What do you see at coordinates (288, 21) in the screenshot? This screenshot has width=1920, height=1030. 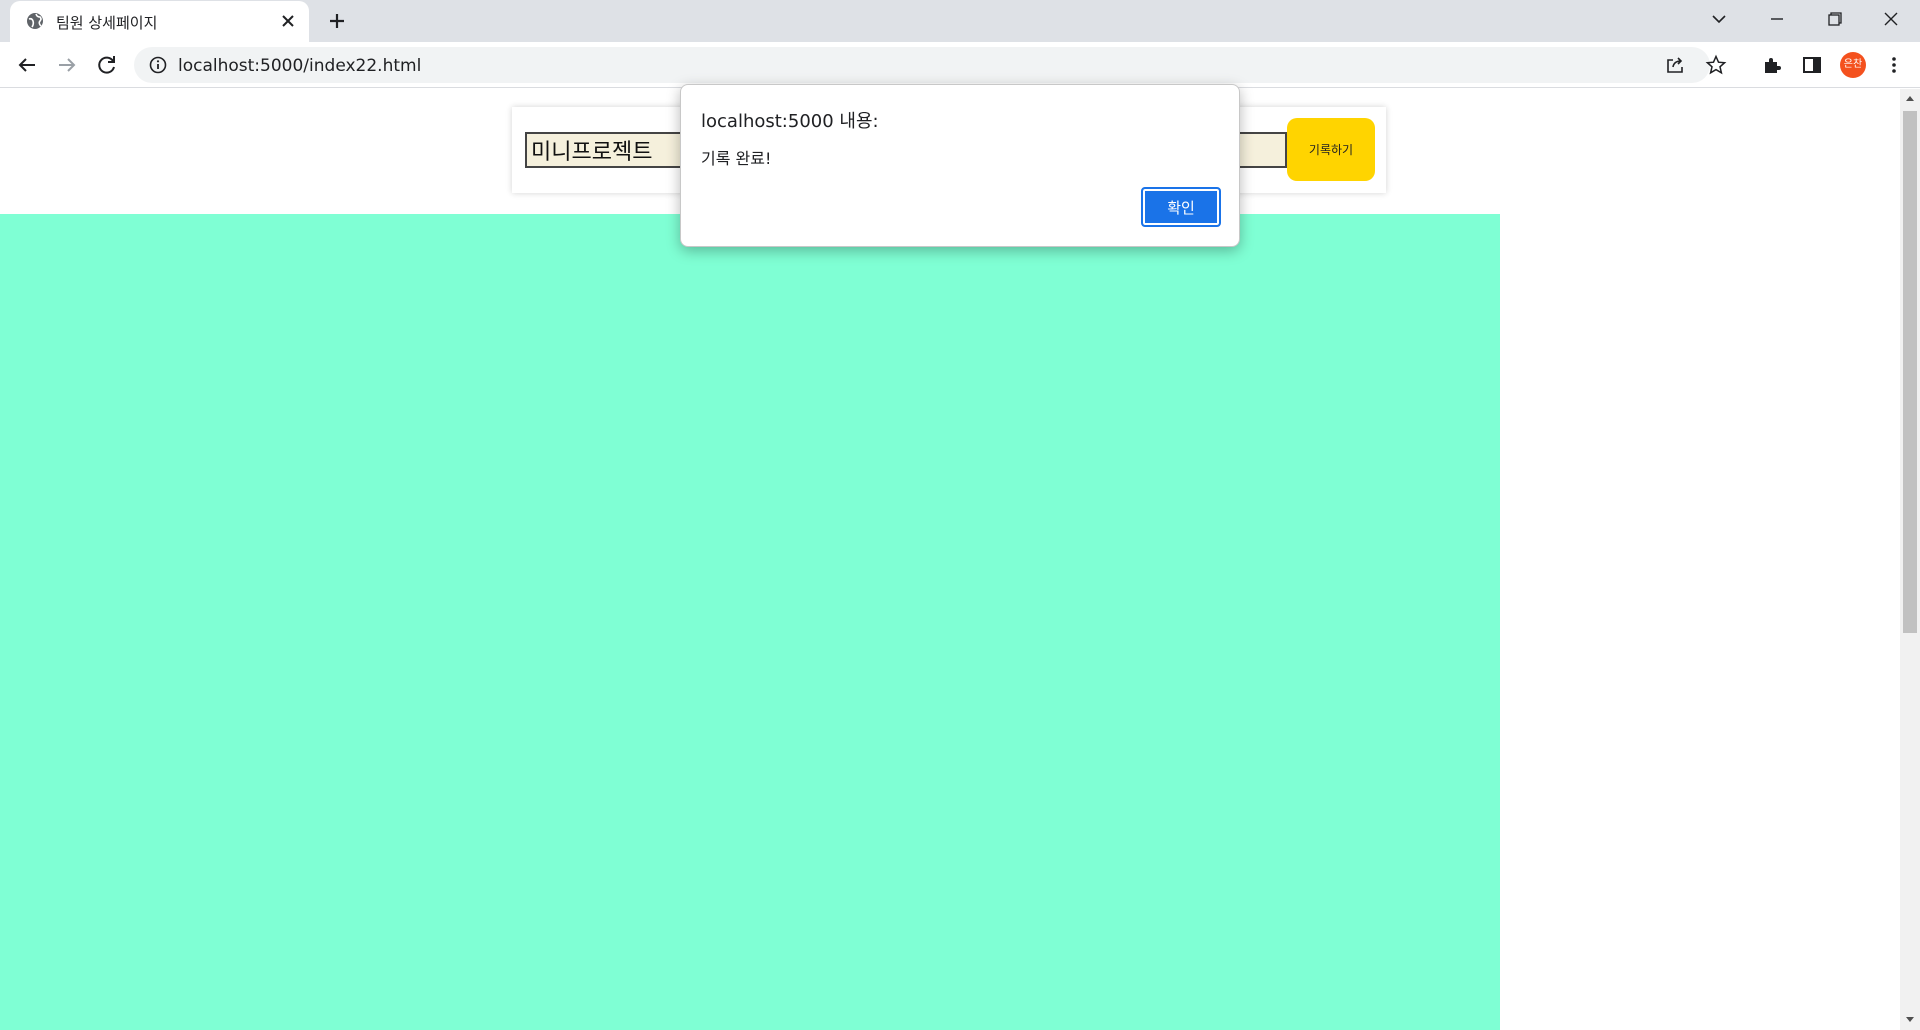 I see `close-icon` at bounding box center [288, 21].